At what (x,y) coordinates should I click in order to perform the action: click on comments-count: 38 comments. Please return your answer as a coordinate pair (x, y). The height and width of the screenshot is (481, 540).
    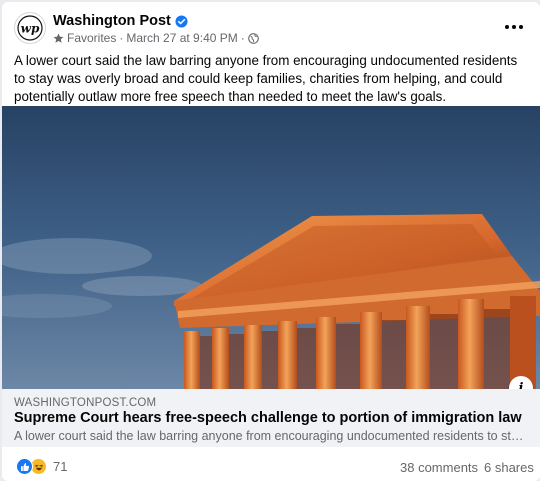
    Looking at the image, I should click on (439, 467).